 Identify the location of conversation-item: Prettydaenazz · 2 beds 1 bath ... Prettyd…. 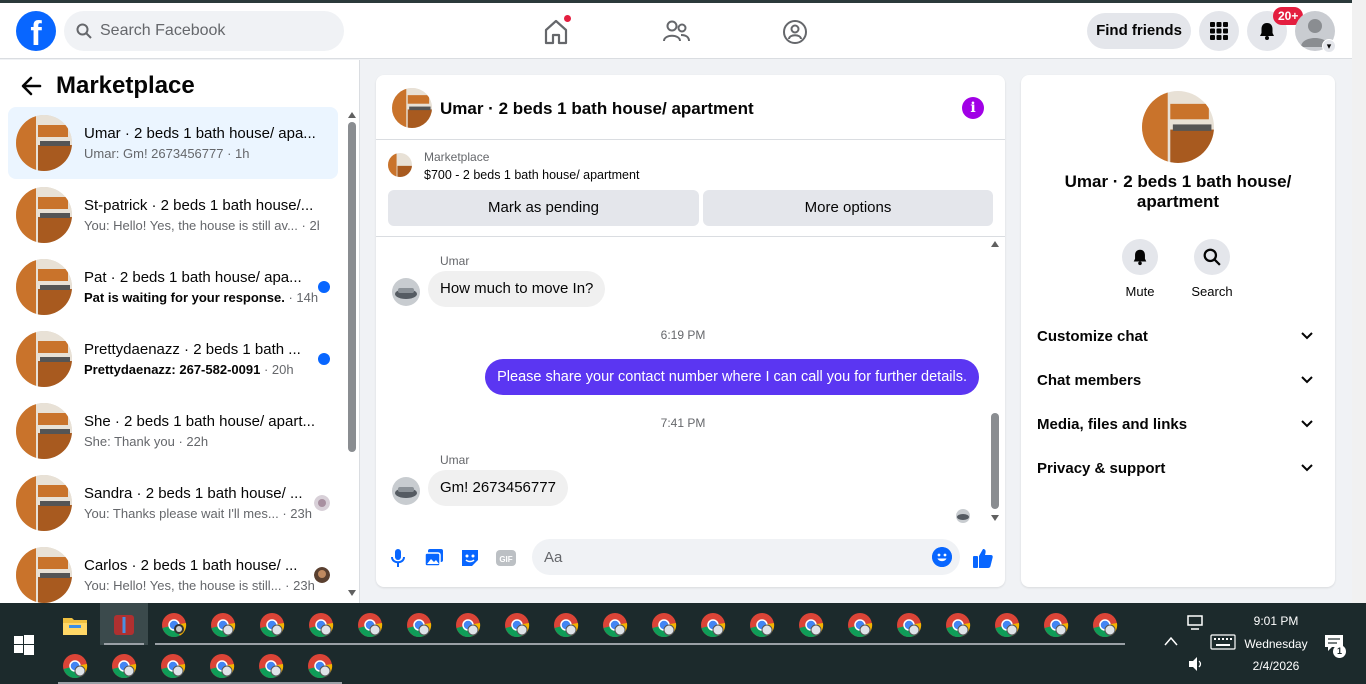
(173, 359).